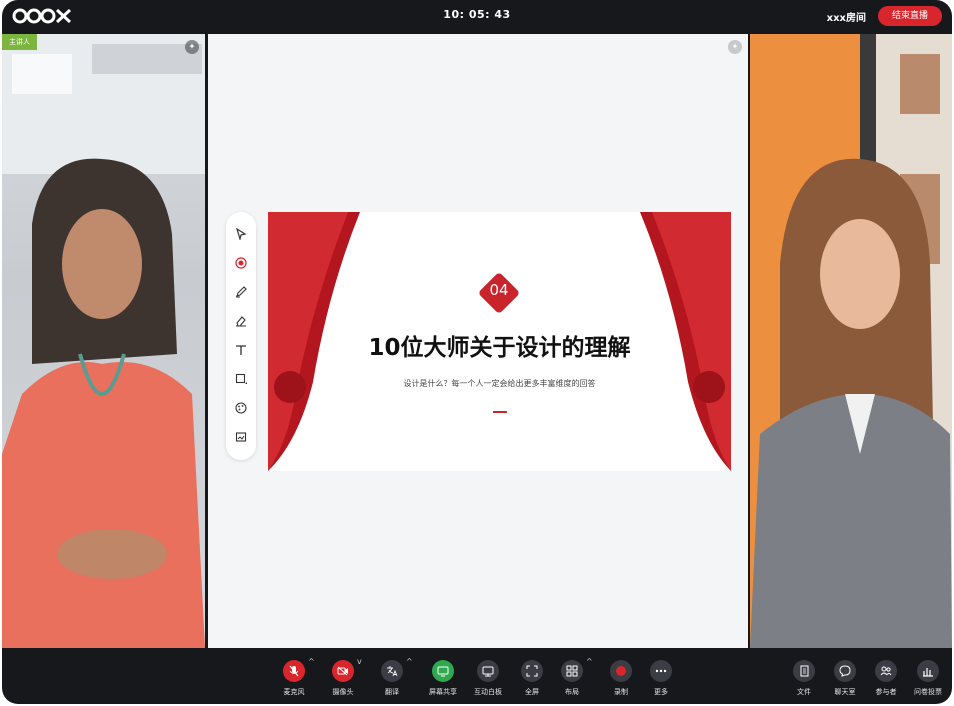 This screenshot has width=954, height=706. Describe the element at coordinates (488, 692) in the screenshot. I see `whiteboard-label: 互动白板` at that location.